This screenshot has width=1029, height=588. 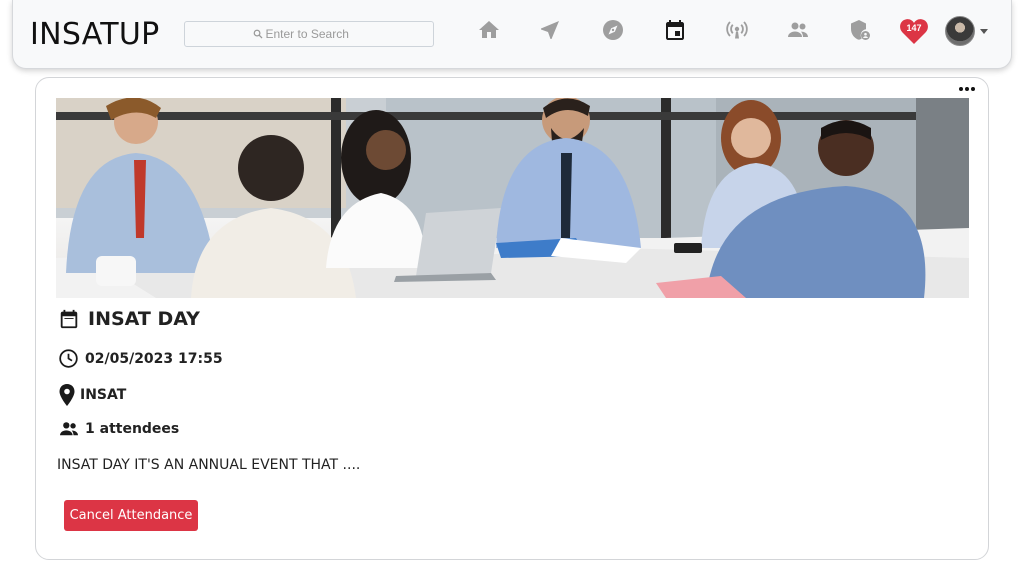 What do you see at coordinates (737, 30) in the screenshot?
I see `broadcast-icon` at bounding box center [737, 30].